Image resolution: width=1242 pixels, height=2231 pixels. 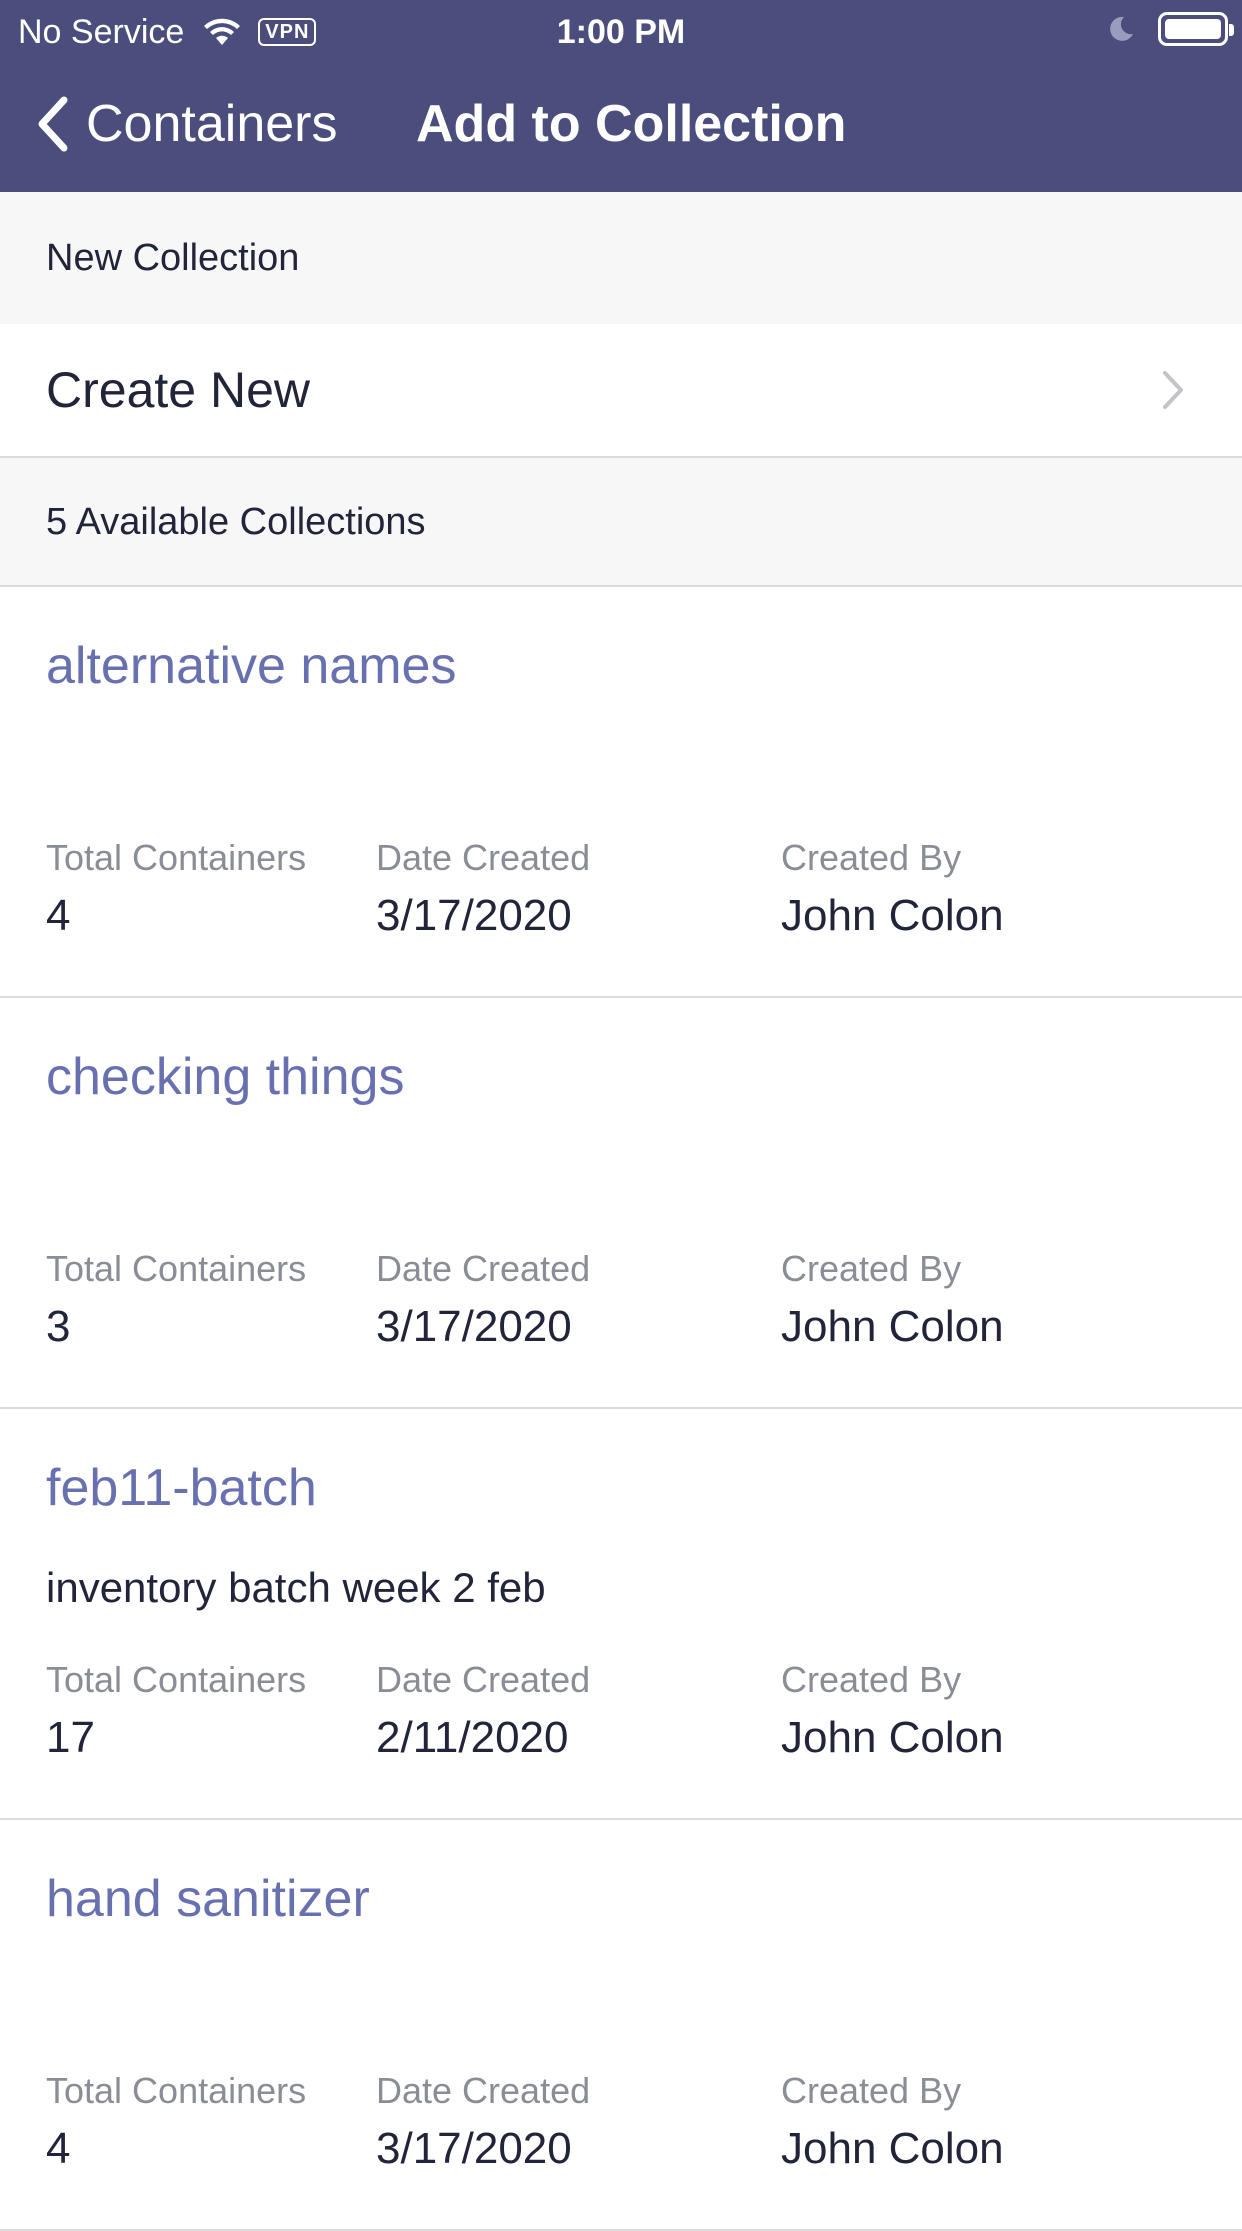 I want to click on section-header-available-collections: 5 Available Collections, so click(x=621, y=521).